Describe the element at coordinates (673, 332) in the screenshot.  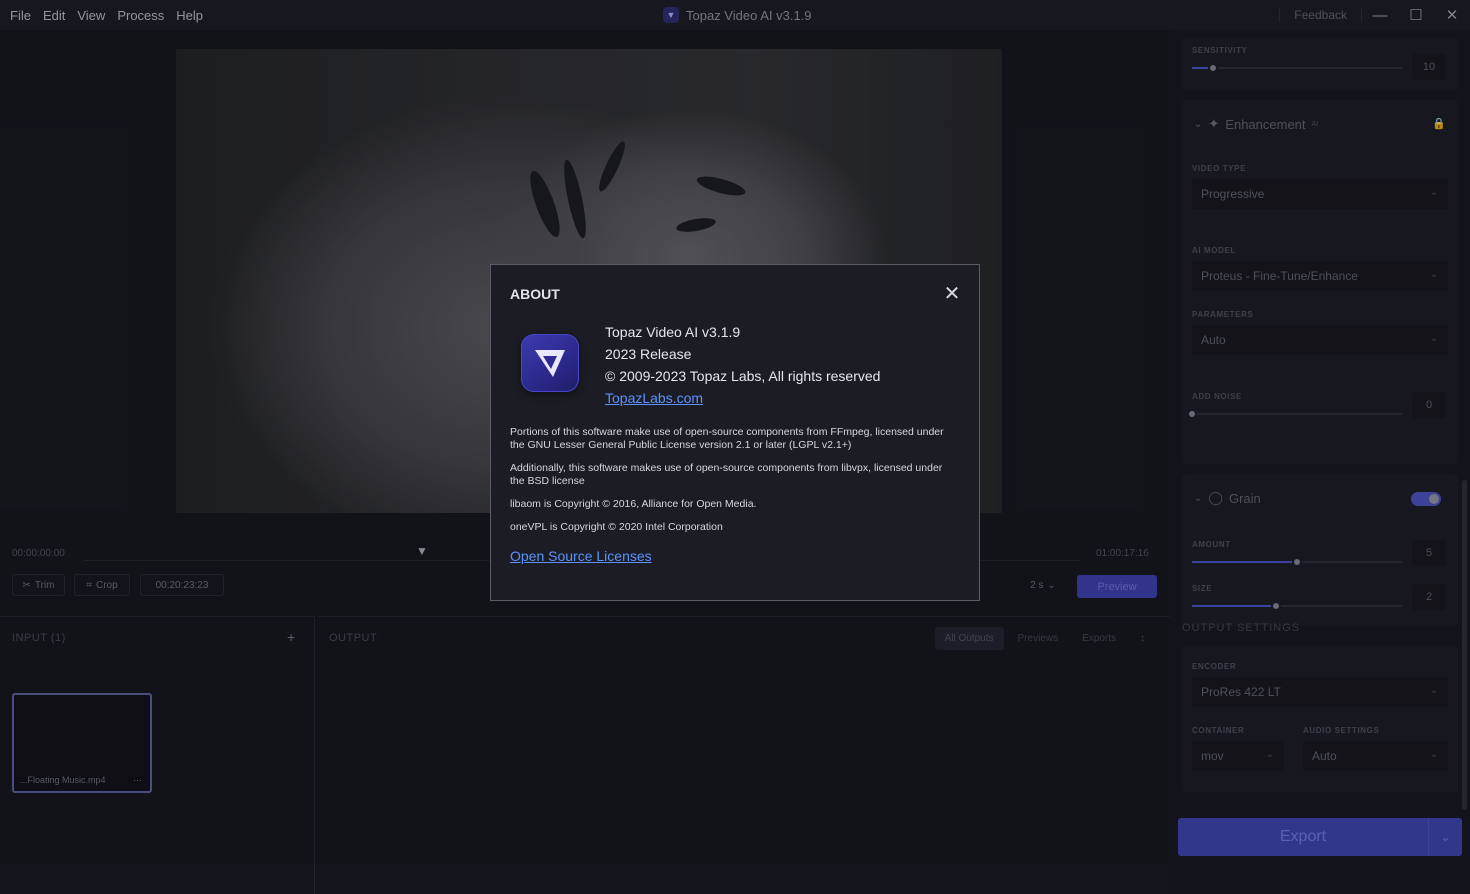
I see `product-name: Topaz Video AI v3.1.9` at that location.